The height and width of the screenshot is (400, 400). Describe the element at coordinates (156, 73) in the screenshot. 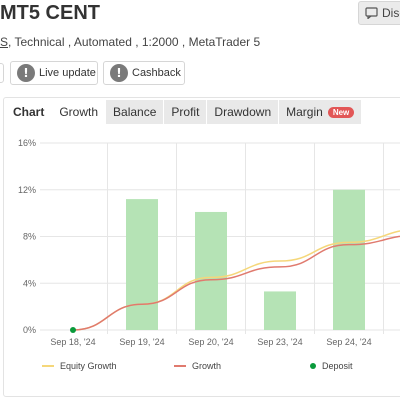

I see `cashback-label: Cashback` at that location.